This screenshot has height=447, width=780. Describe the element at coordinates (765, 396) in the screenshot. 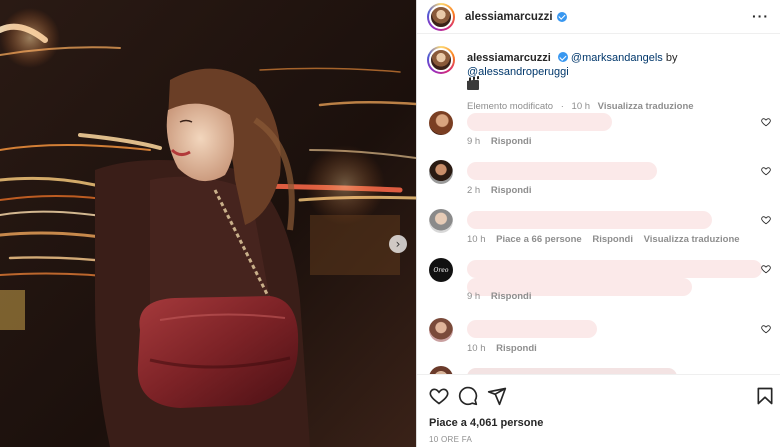

I see `bookmark-icon` at that location.